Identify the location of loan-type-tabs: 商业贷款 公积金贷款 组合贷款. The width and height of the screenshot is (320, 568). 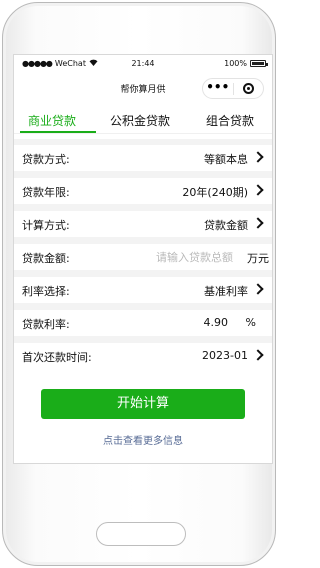
(143, 120).